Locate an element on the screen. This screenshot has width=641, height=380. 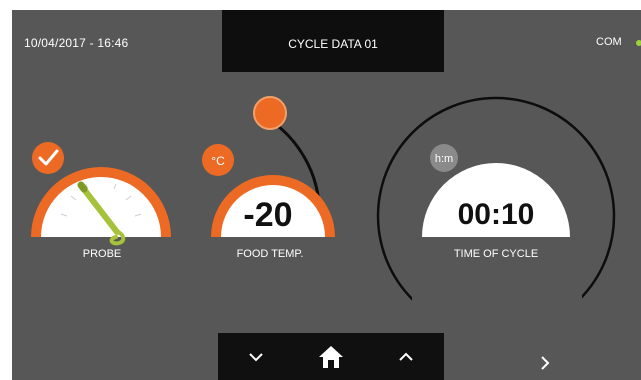
temp-unit: °C is located at coordinates (218, 161).